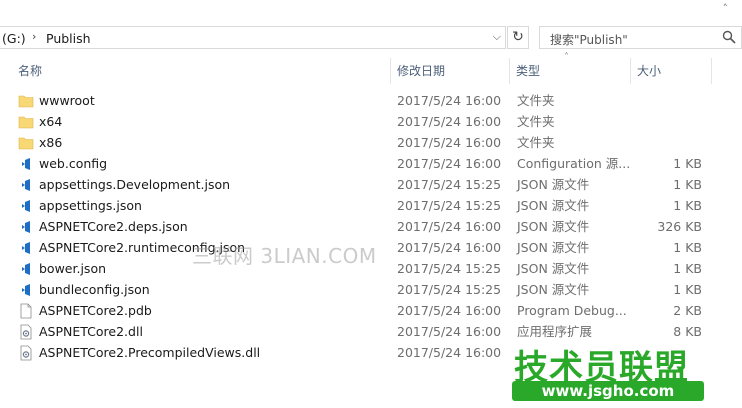 This screenshot has height=408, width=742. I want to click on file-name: bower.json, so click(73, 268).